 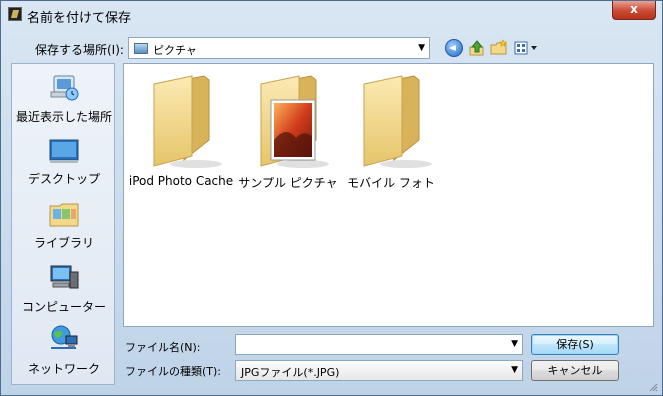 What do you see at coordinates (64, 277) in the screenshot?
I see `computer-icon` at bounding box center [64, 277].